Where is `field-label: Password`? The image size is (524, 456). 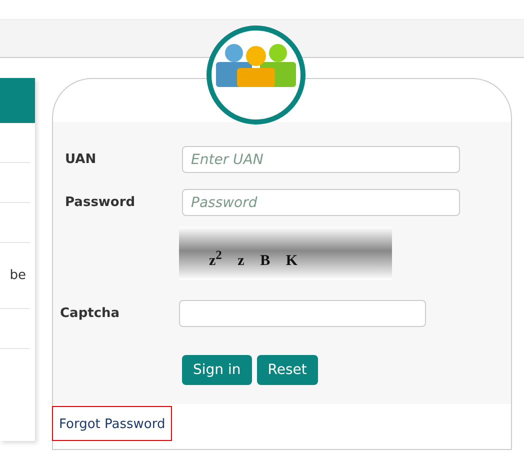 field-label: Password is located at coordinates (100, 202).